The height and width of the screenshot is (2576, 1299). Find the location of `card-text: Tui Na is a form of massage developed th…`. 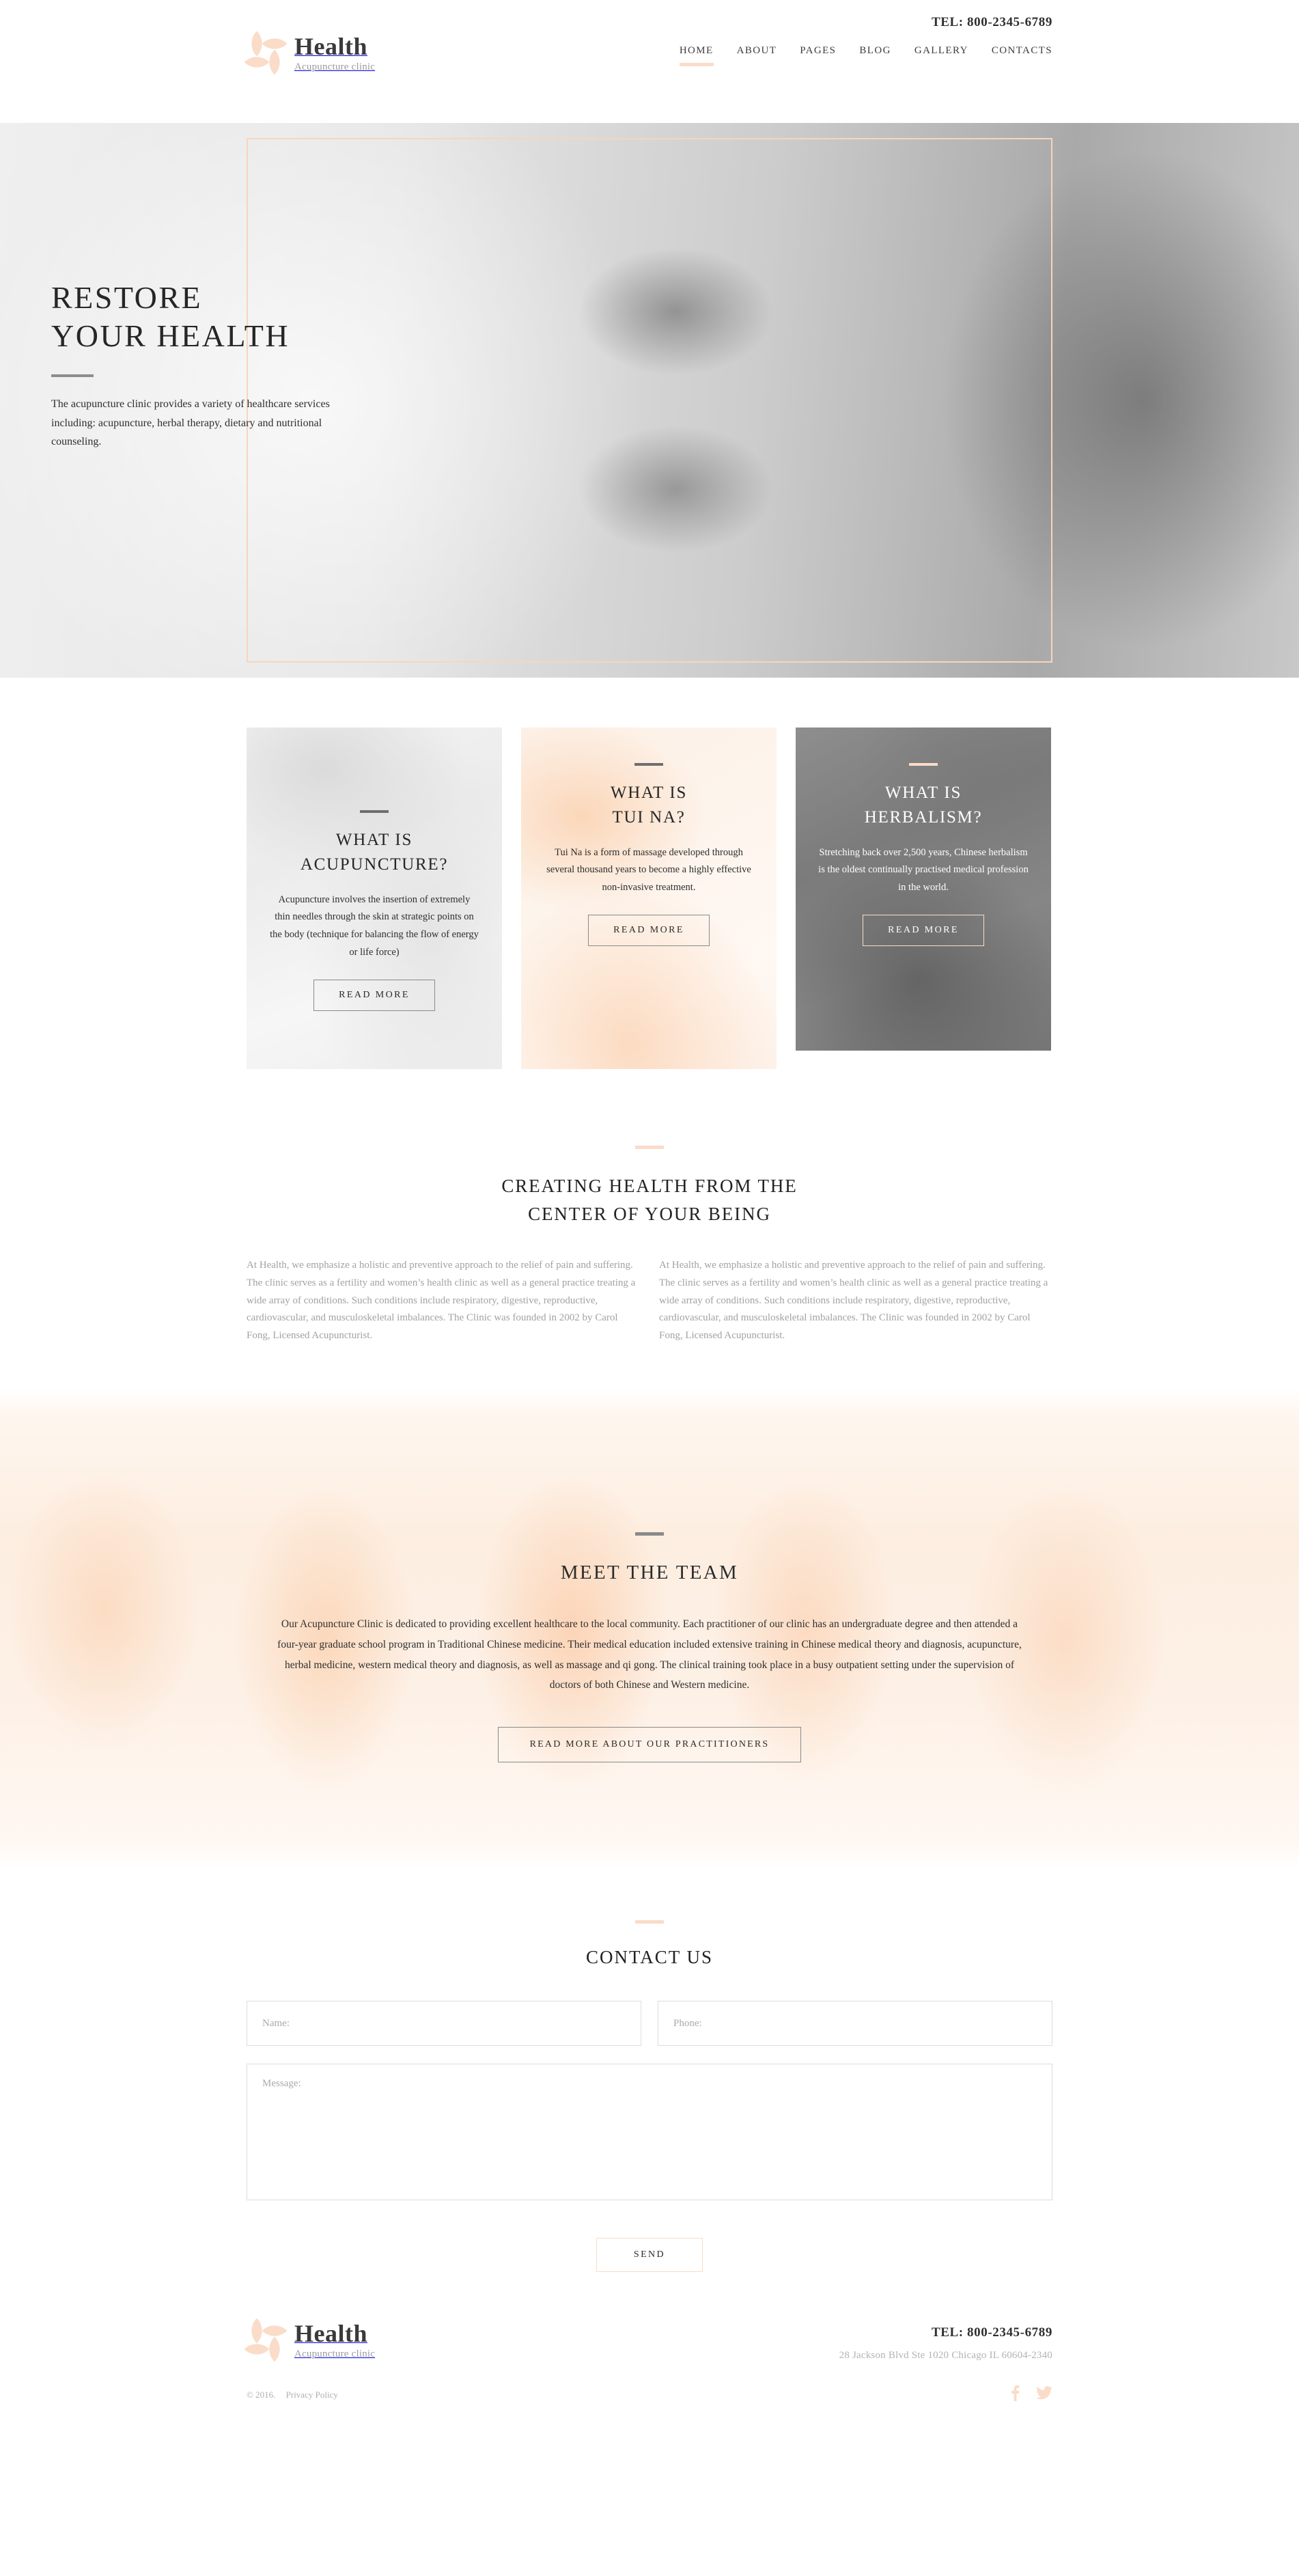

card-text: Tui Na is a form of massage developed th… is located at coordinates (648, 870).